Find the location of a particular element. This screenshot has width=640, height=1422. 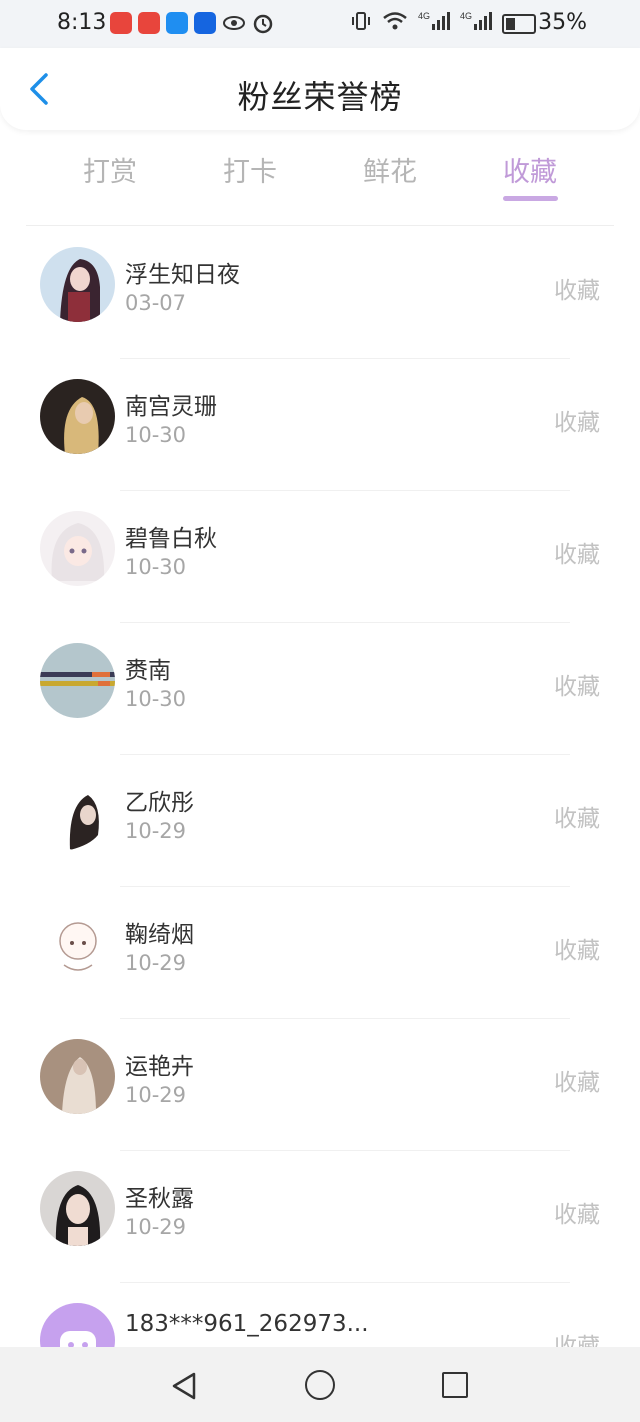

nav-home-icon is located at coordinates (320, 1385).